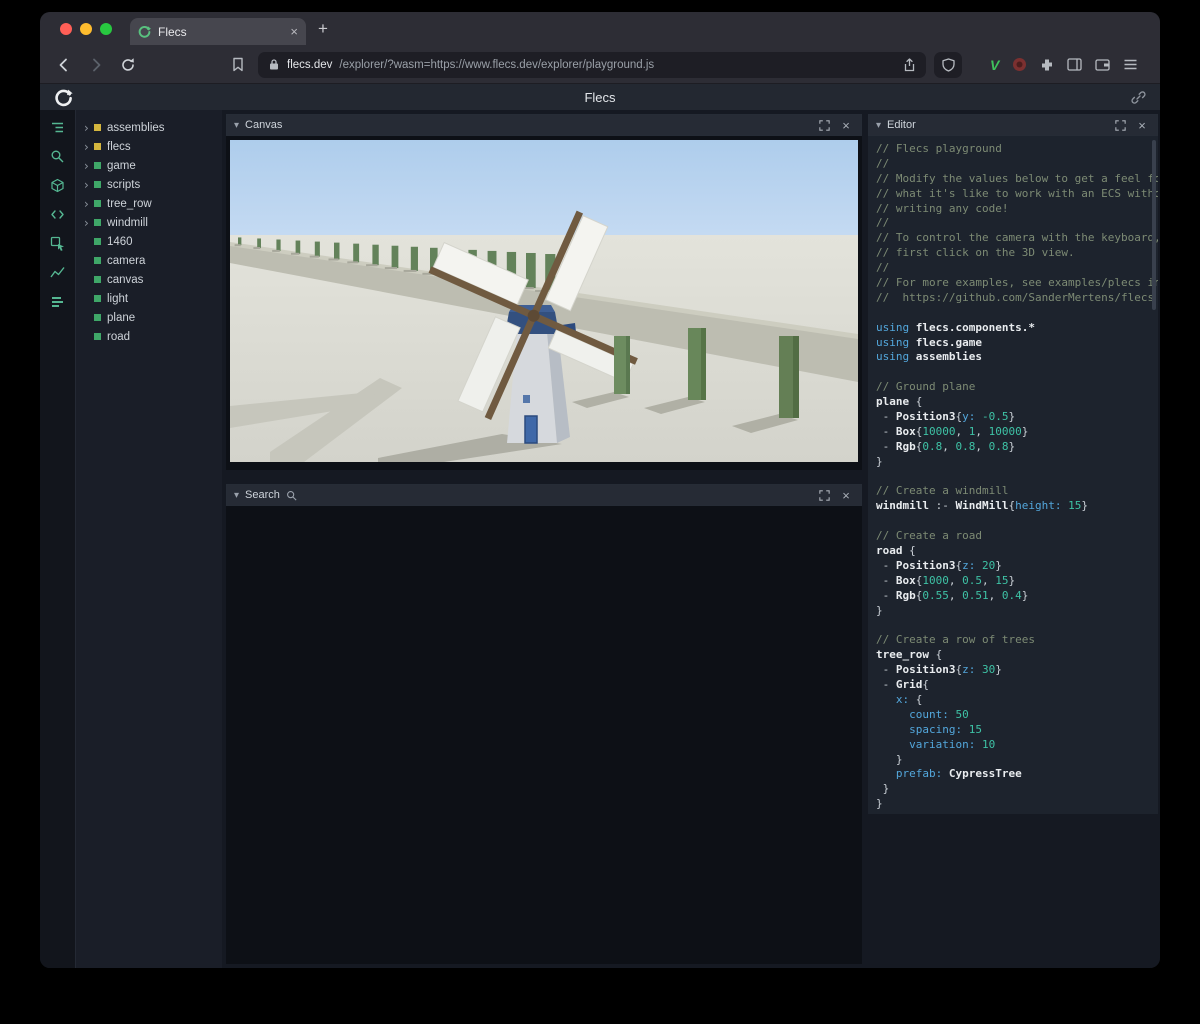 The height and width of the screenshot is (1024, 1200). What do you see at coordinates (909, 64) in the screenshot?
I see `share-icon` at bounding box center [909, 64].